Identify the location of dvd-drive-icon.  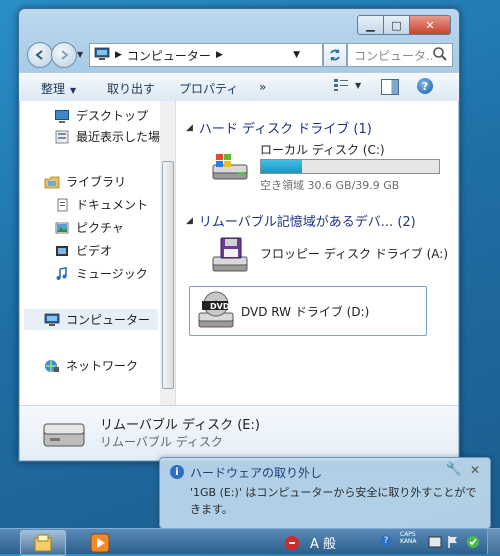
(216, 309).